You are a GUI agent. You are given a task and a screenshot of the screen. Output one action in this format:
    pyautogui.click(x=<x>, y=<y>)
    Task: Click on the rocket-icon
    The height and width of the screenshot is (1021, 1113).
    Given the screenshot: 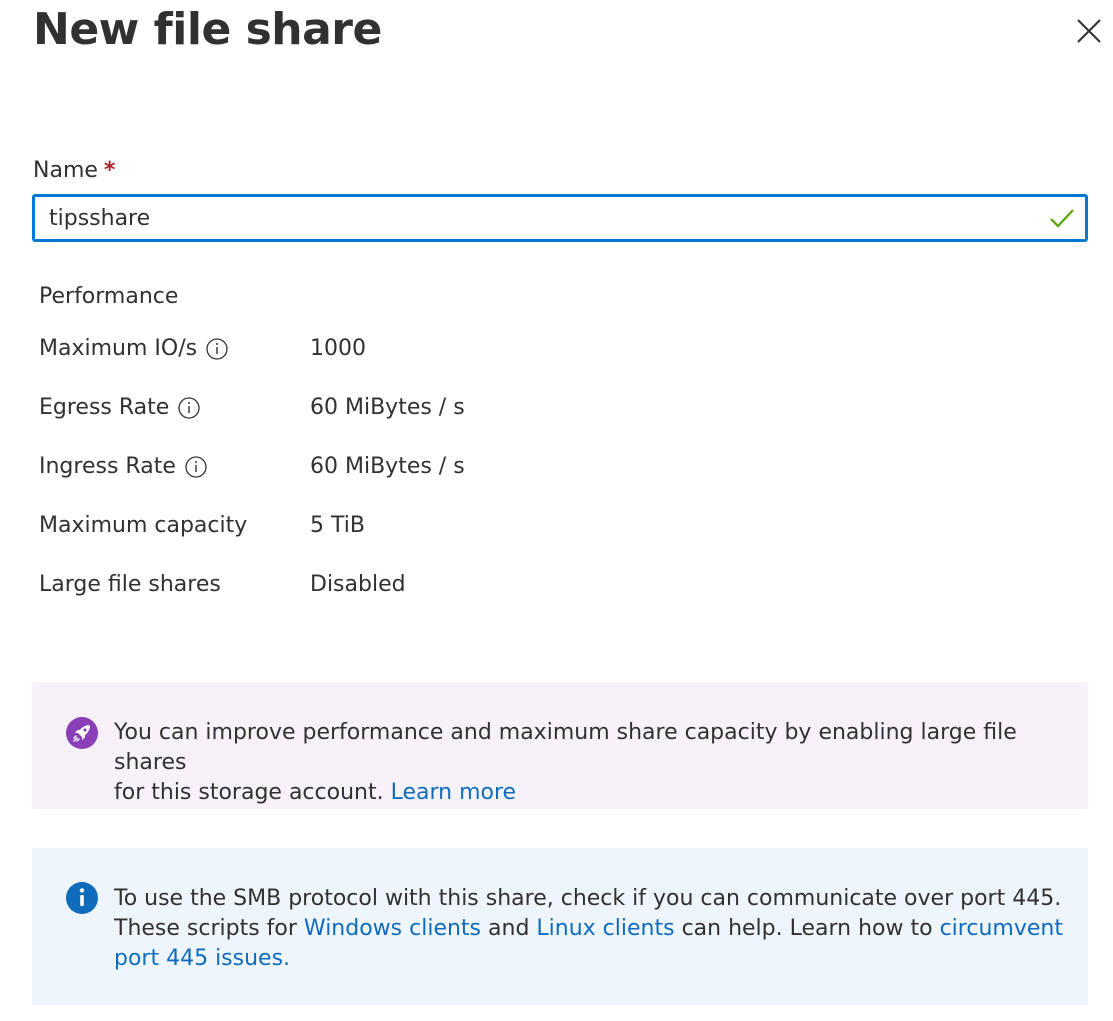 What is the action you would take?
    pyautogui.click(x=82, y=733)
    